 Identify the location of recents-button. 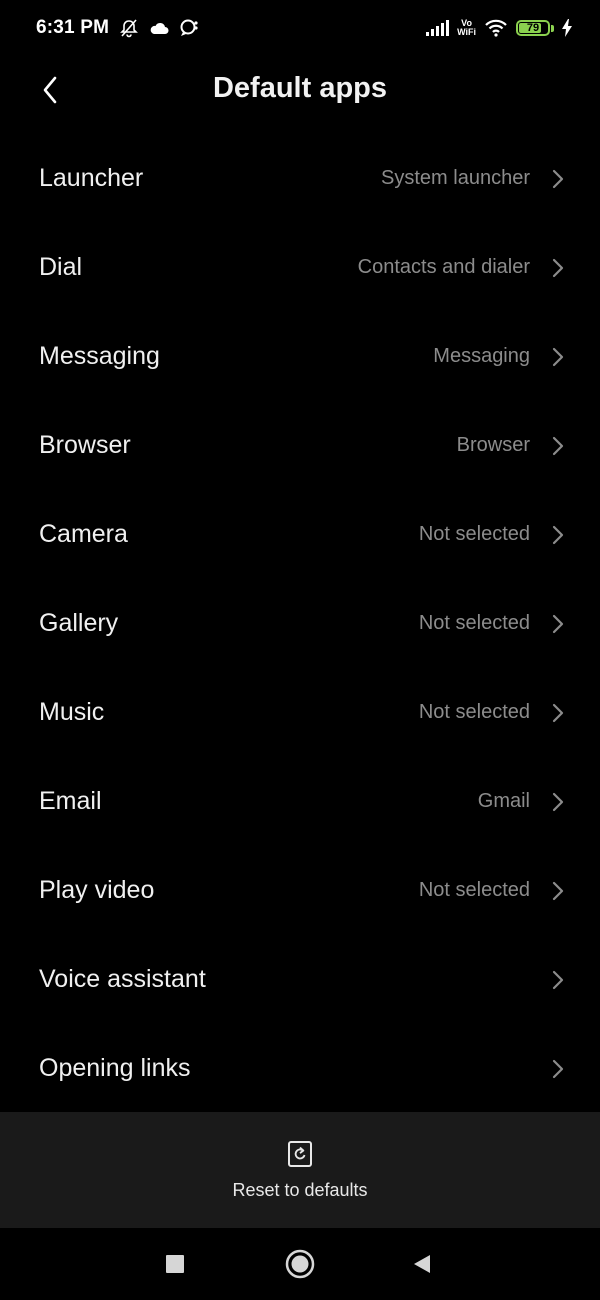
(175, 1264).